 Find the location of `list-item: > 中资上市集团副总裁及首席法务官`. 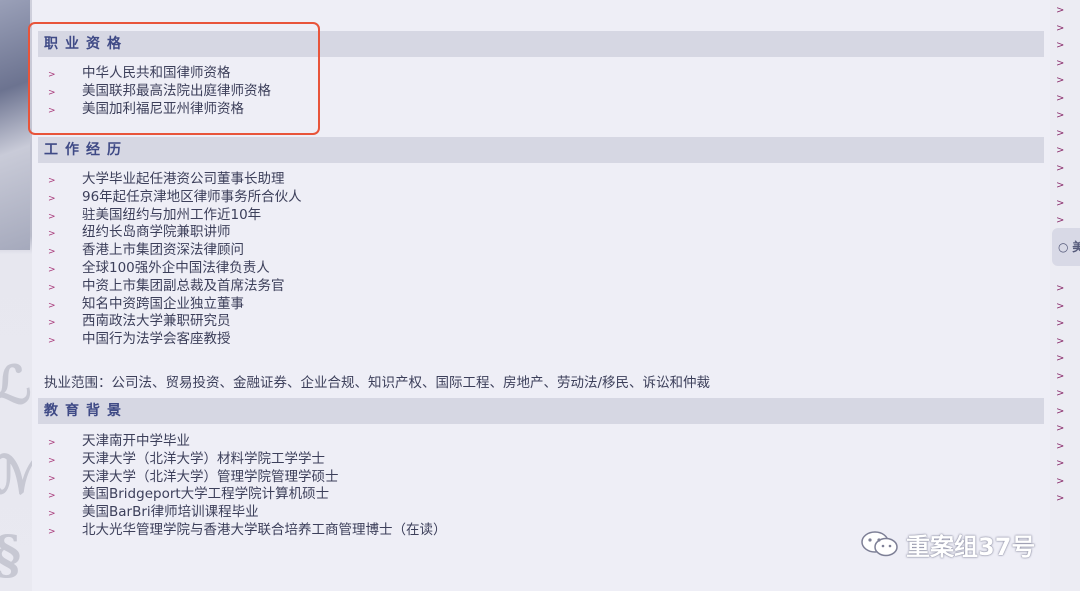

list-item: > 中资上市集团副总裁及首席法务官 is located at coordinates (175, 287).